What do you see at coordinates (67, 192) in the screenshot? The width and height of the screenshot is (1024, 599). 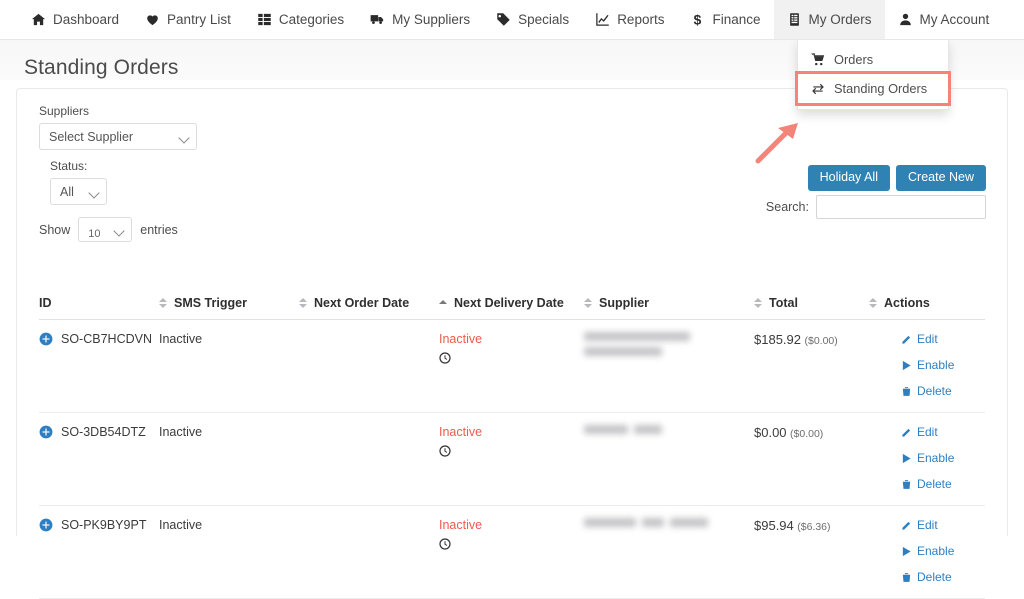 I see `status-select-value: All` at bounding box center [67, 192].